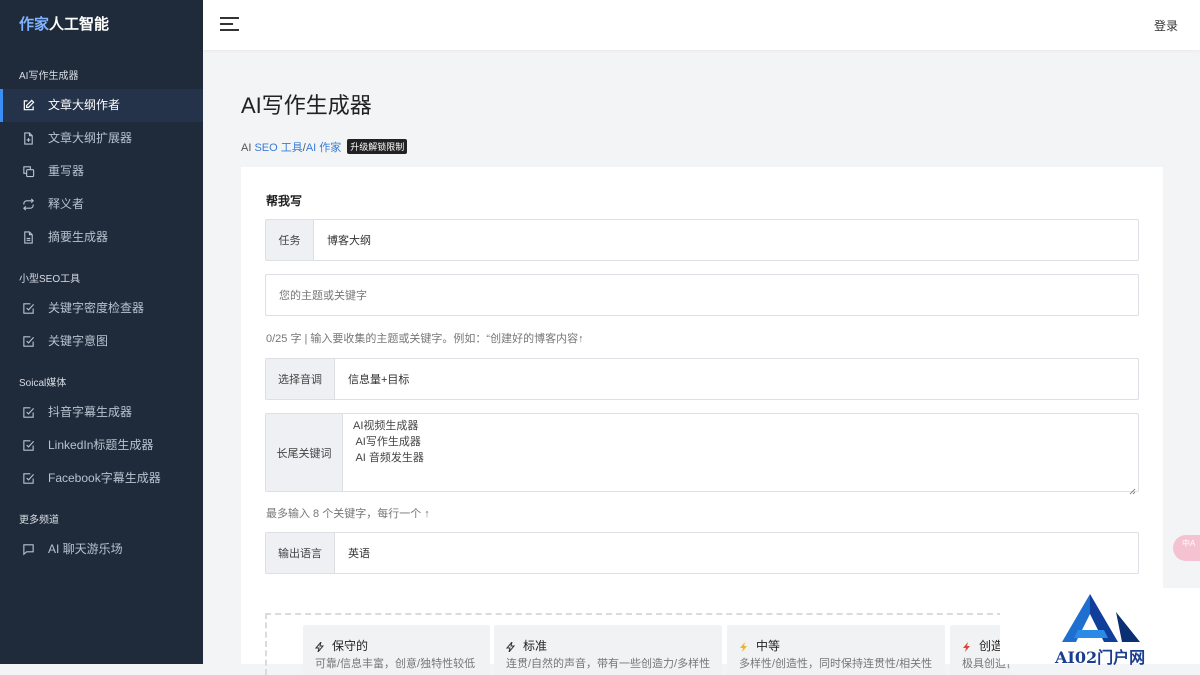  What do you see at coordinates (348, 514) in the screenshot?
I see `keywords-hint: 最多输入 8 个关键字，每行一个 ↑` at bounding box center [348, 514].